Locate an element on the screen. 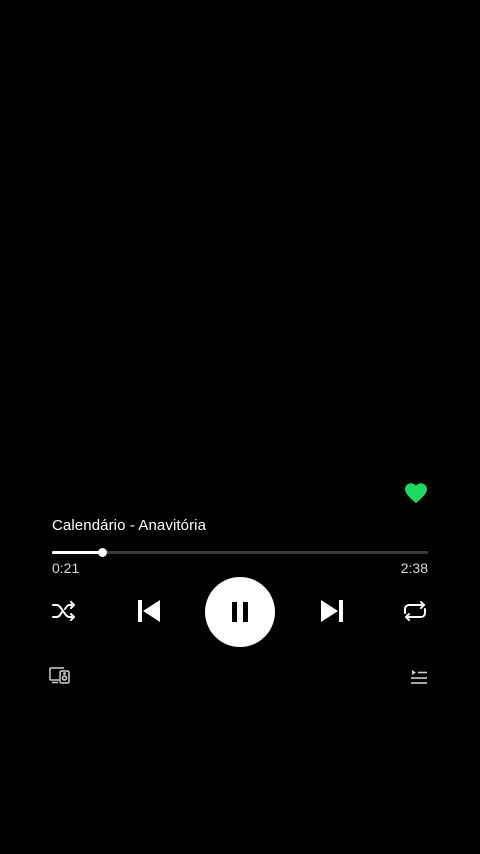 This screenshot has width=480, height=854. queue-button is located at coordinates (419, 677).